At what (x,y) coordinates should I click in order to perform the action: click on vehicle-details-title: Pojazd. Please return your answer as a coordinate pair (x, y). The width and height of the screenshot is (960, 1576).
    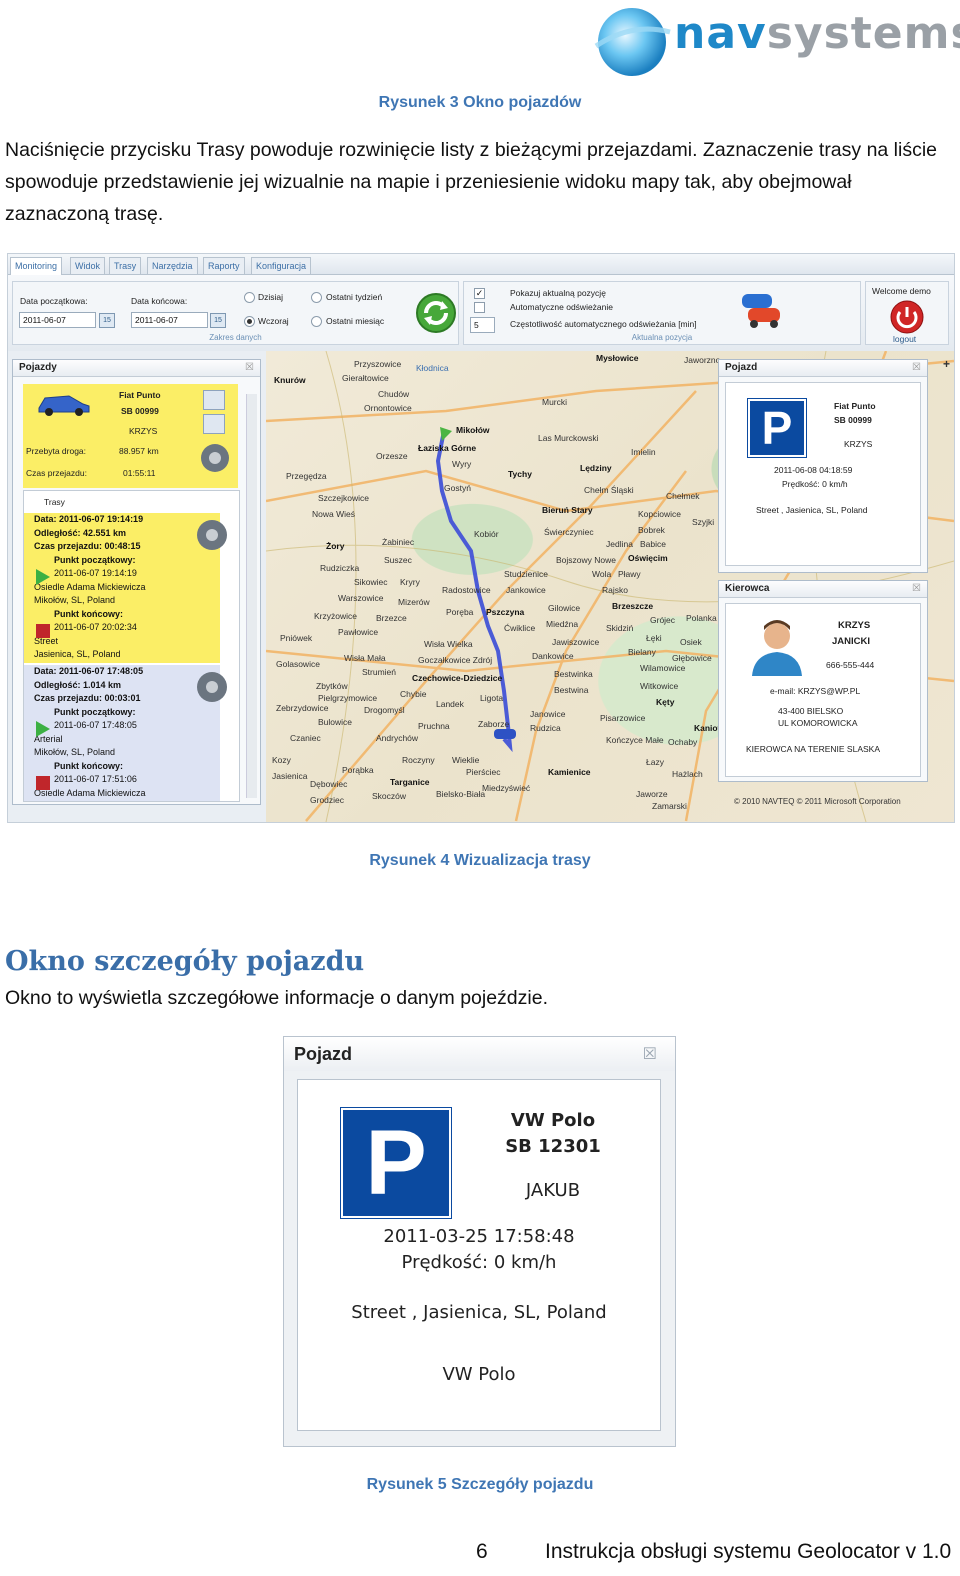
    Looking at the image, I should click on (479, 1054).